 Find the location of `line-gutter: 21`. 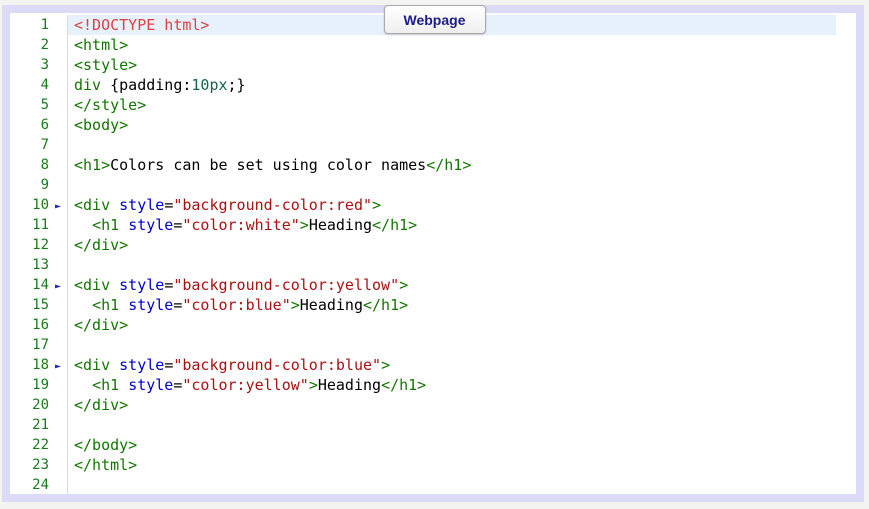

line-gutter: 21 is located at coordinates (39, 425).